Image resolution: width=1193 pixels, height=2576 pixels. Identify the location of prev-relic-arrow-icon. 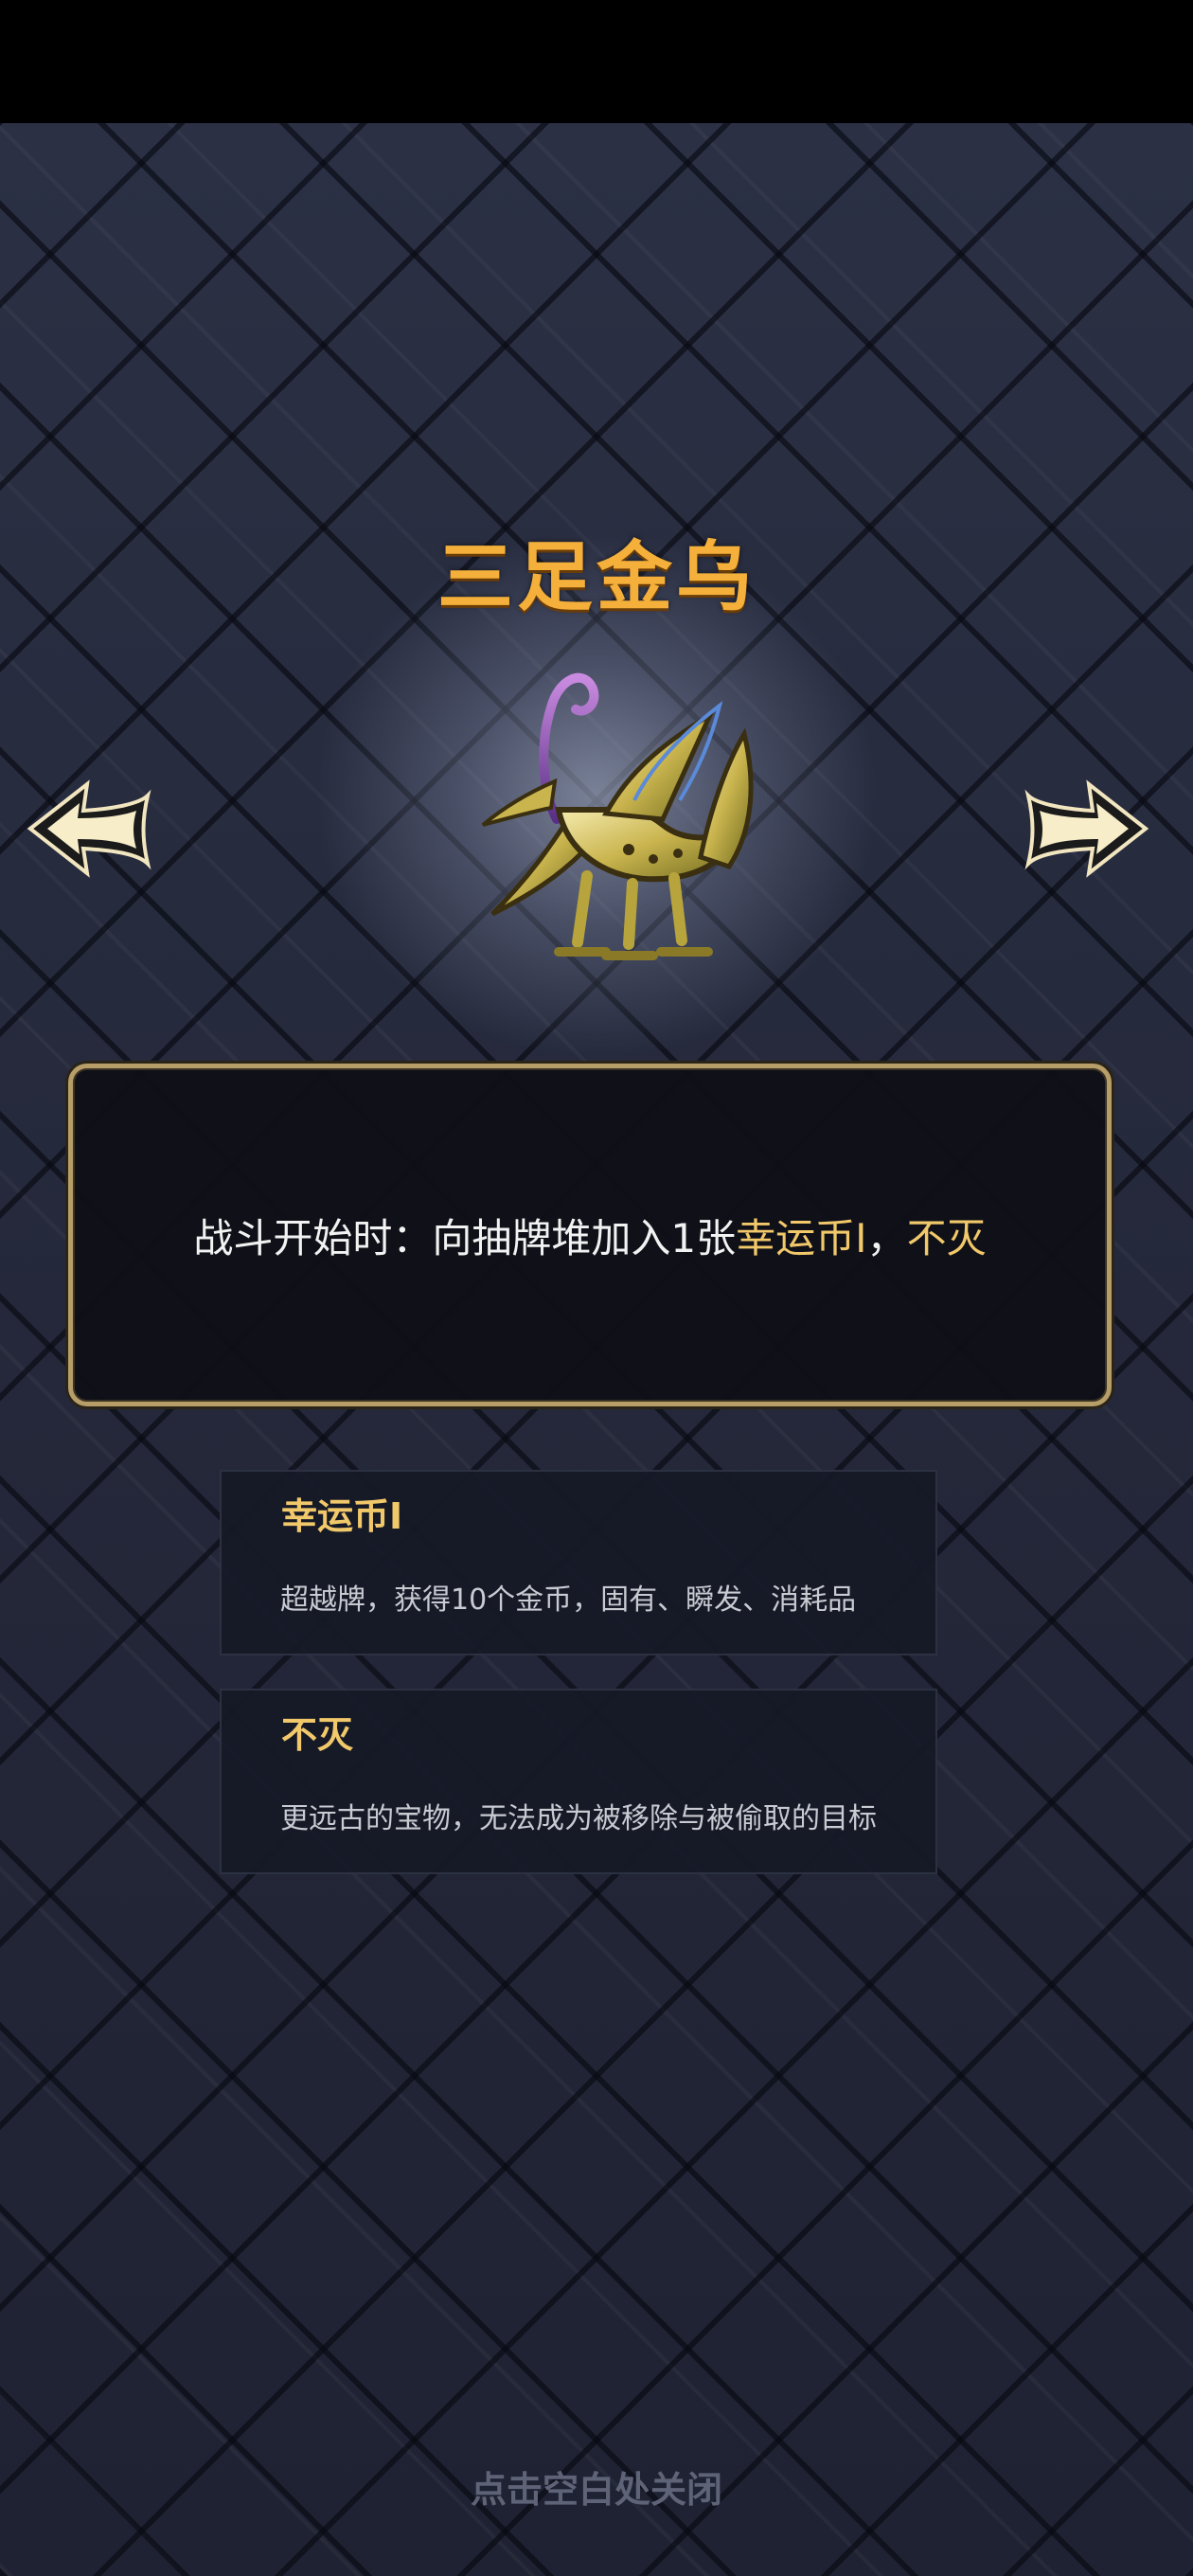
(87, 829).